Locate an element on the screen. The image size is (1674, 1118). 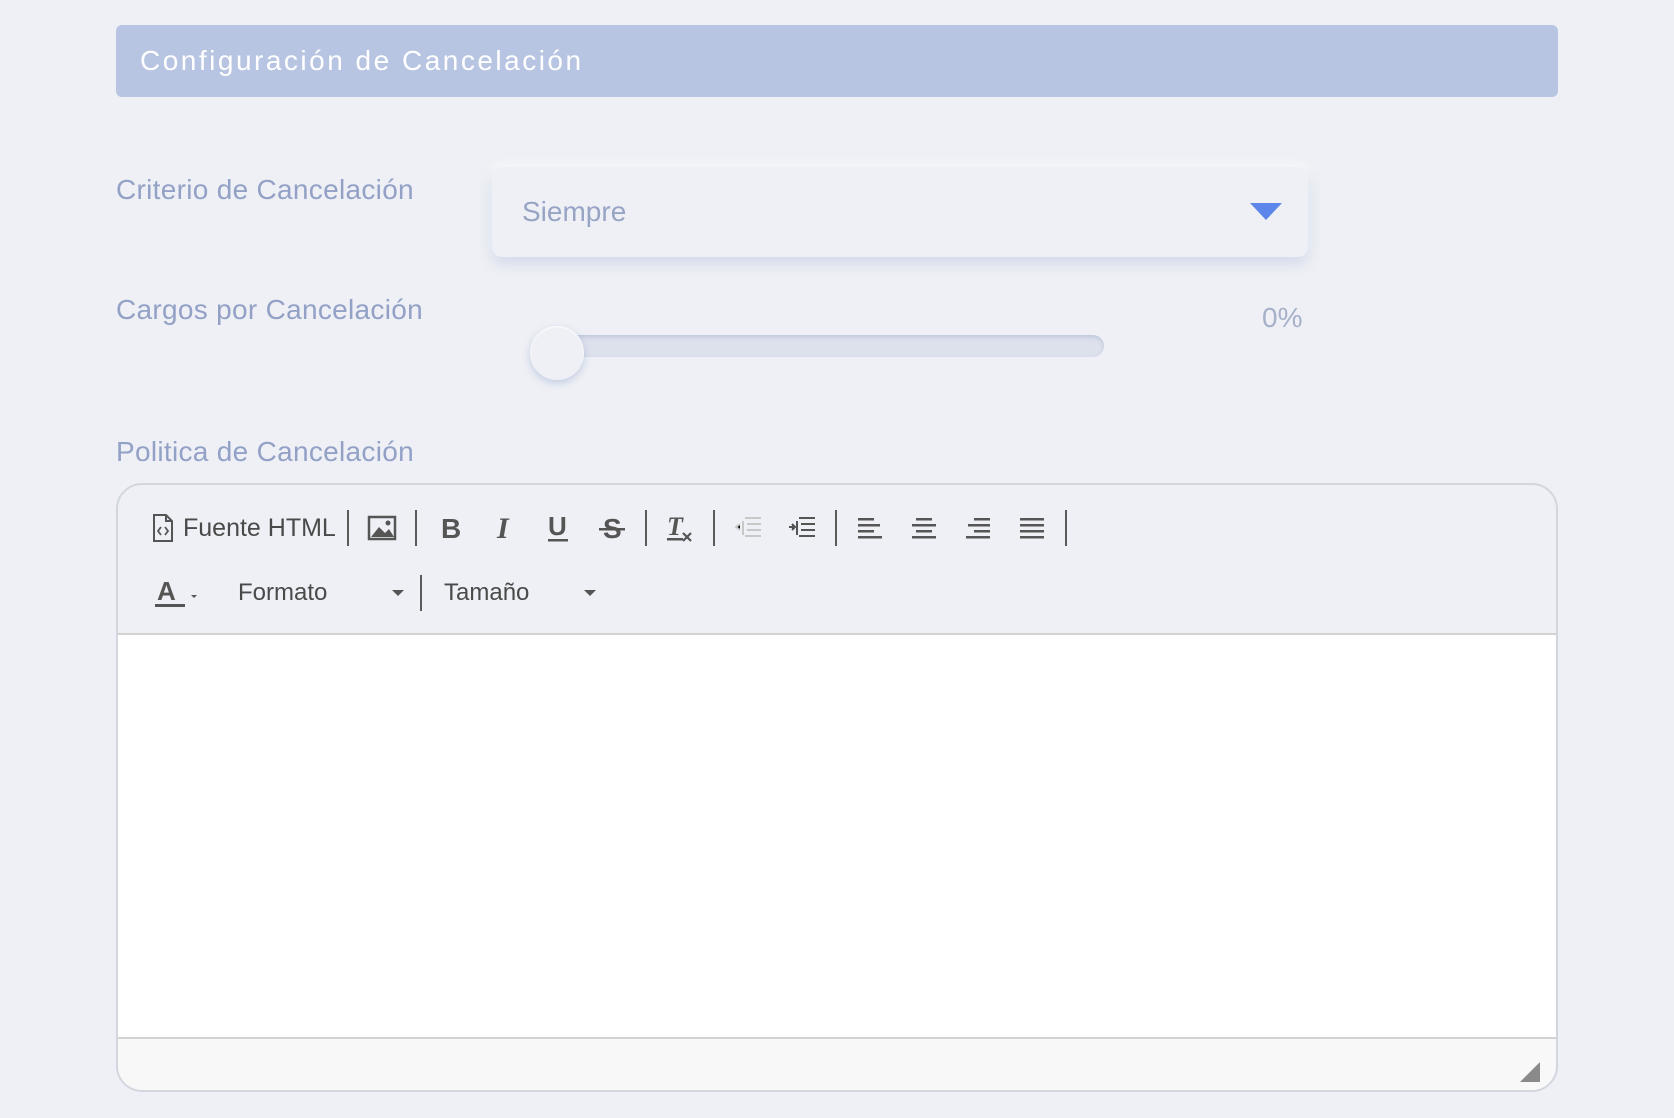
underline-button: U is located at coordinates (558, 528).